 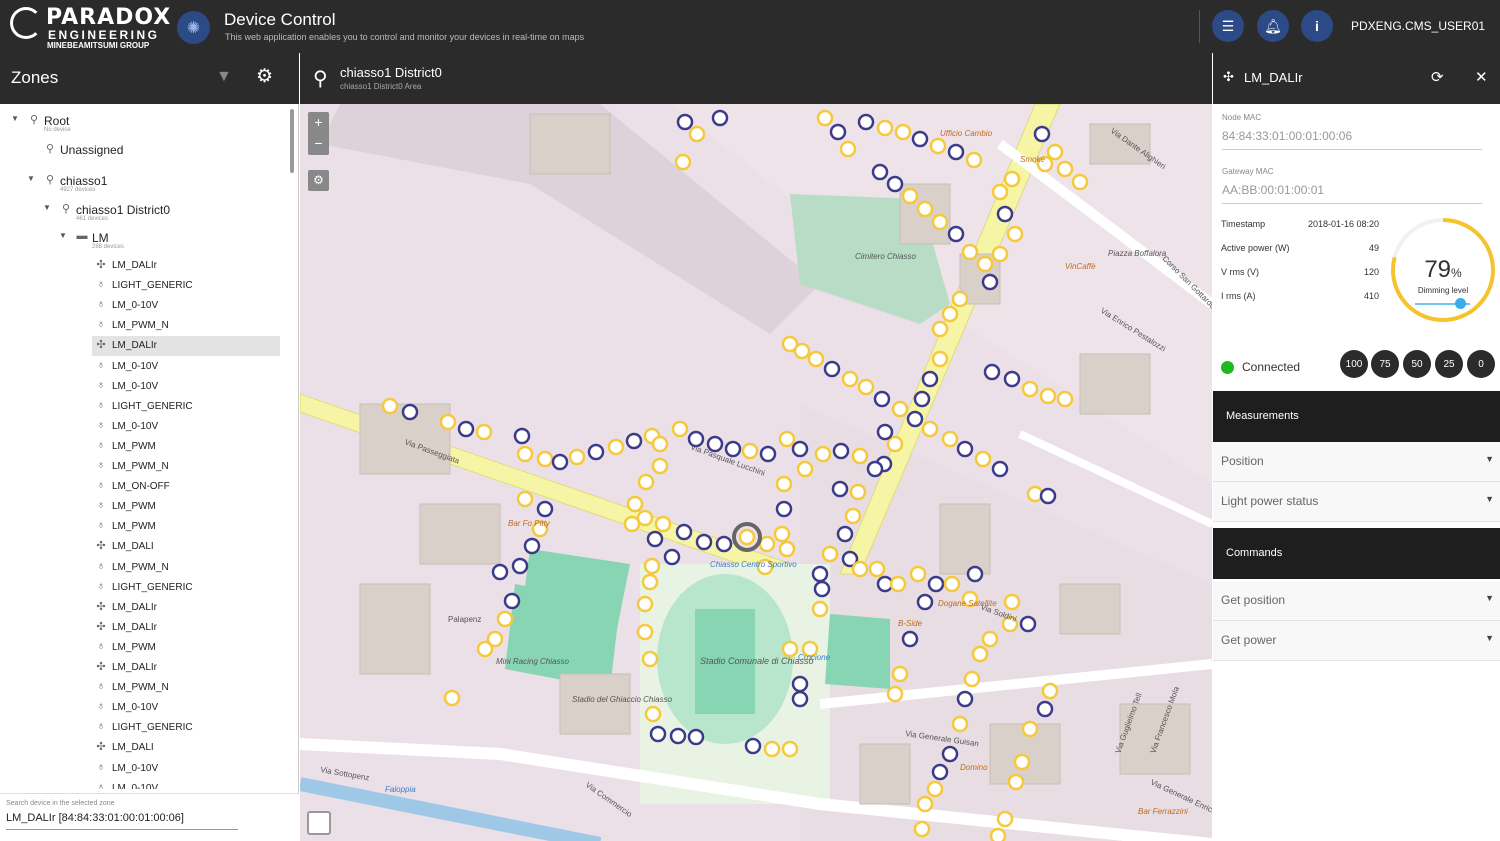 What do you see at coordinates (1356, 553) in the screenshot?
I see `commands-header: Commands` at bounding box center [1356, 553].